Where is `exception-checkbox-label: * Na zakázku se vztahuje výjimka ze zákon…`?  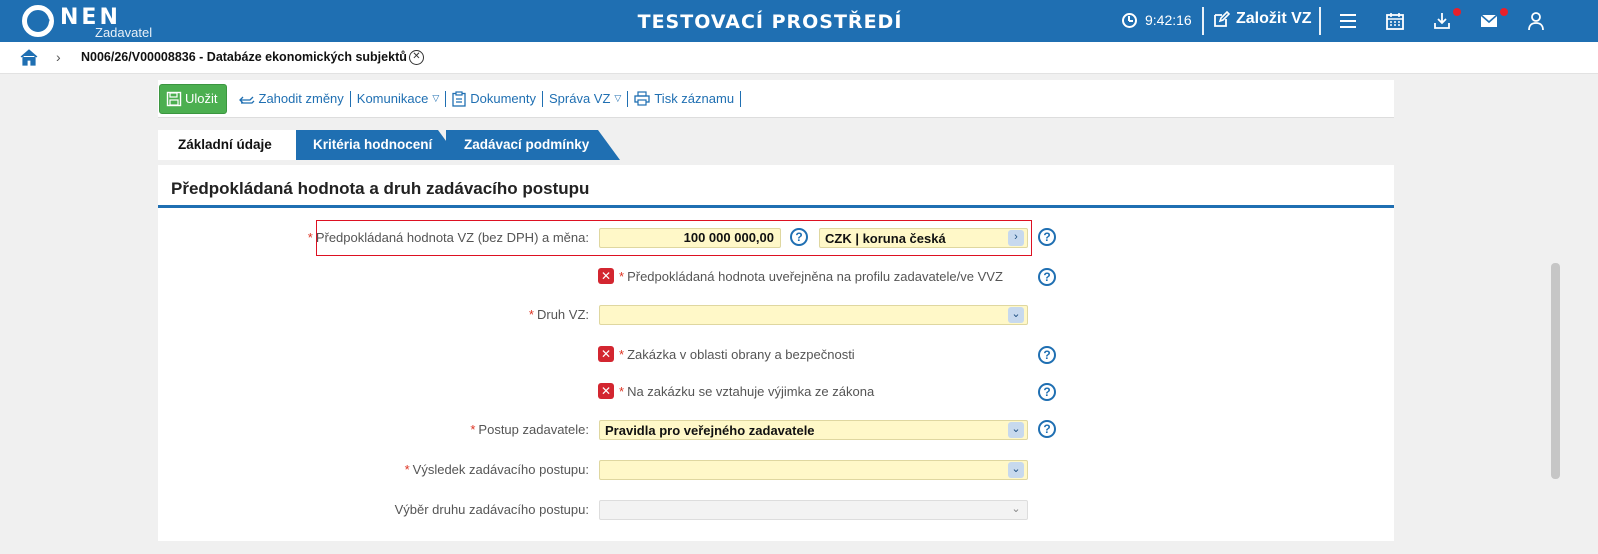
exception-checkbox-label: * Na zakázku se vztahuje výjimka ze zákon… is located at coordinates (746, 391).